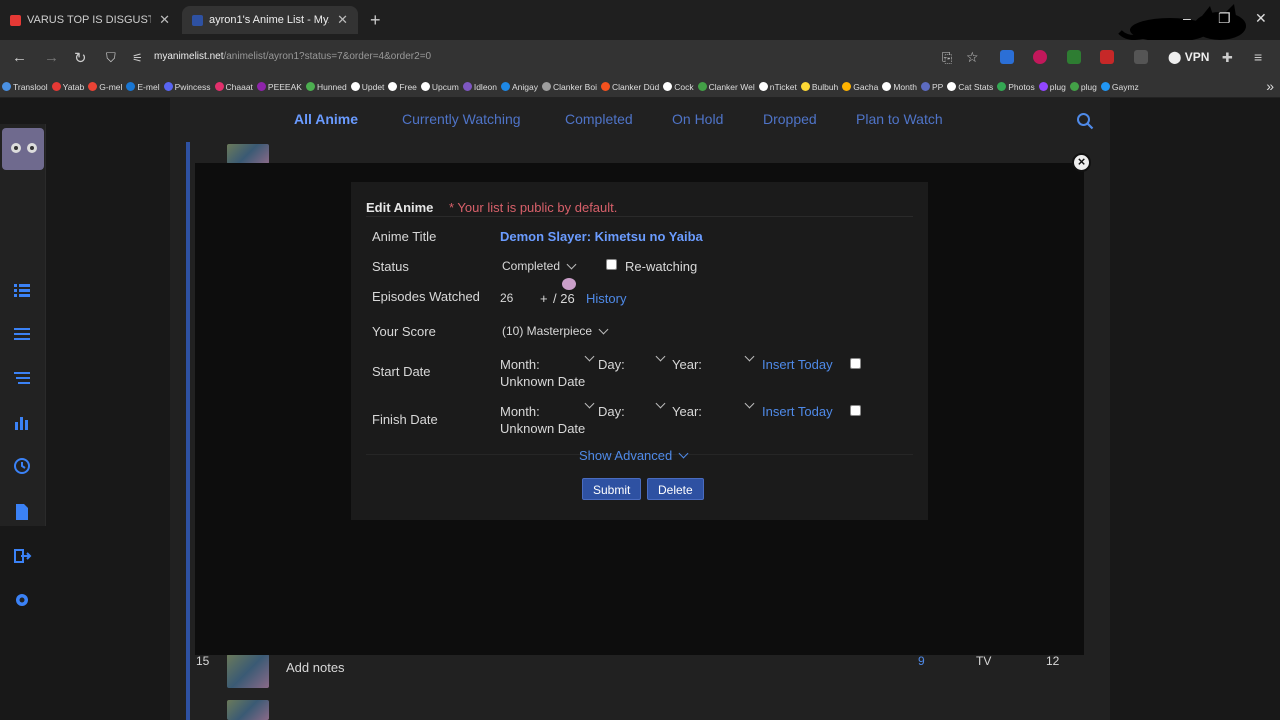 The height and width of the screenshot is (720, 1280). I want to click on search-icon, so click(1085, 121).